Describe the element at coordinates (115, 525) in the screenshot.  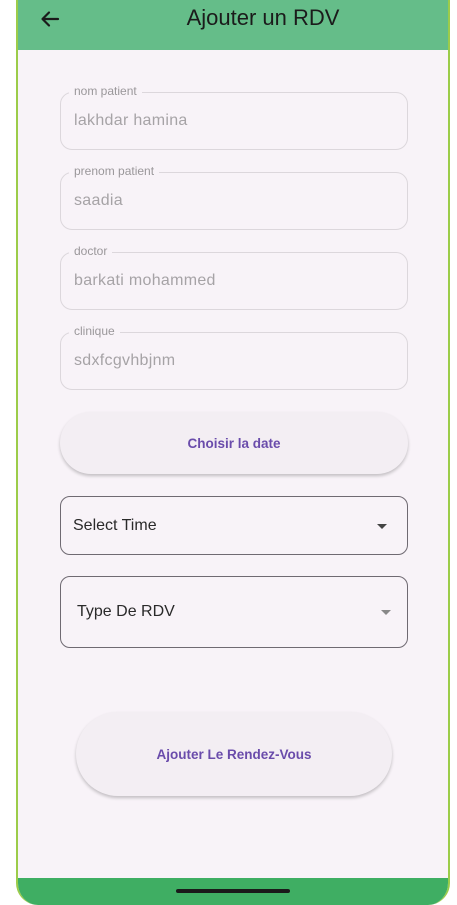
I see `select-time-text: Select Time` at that location.